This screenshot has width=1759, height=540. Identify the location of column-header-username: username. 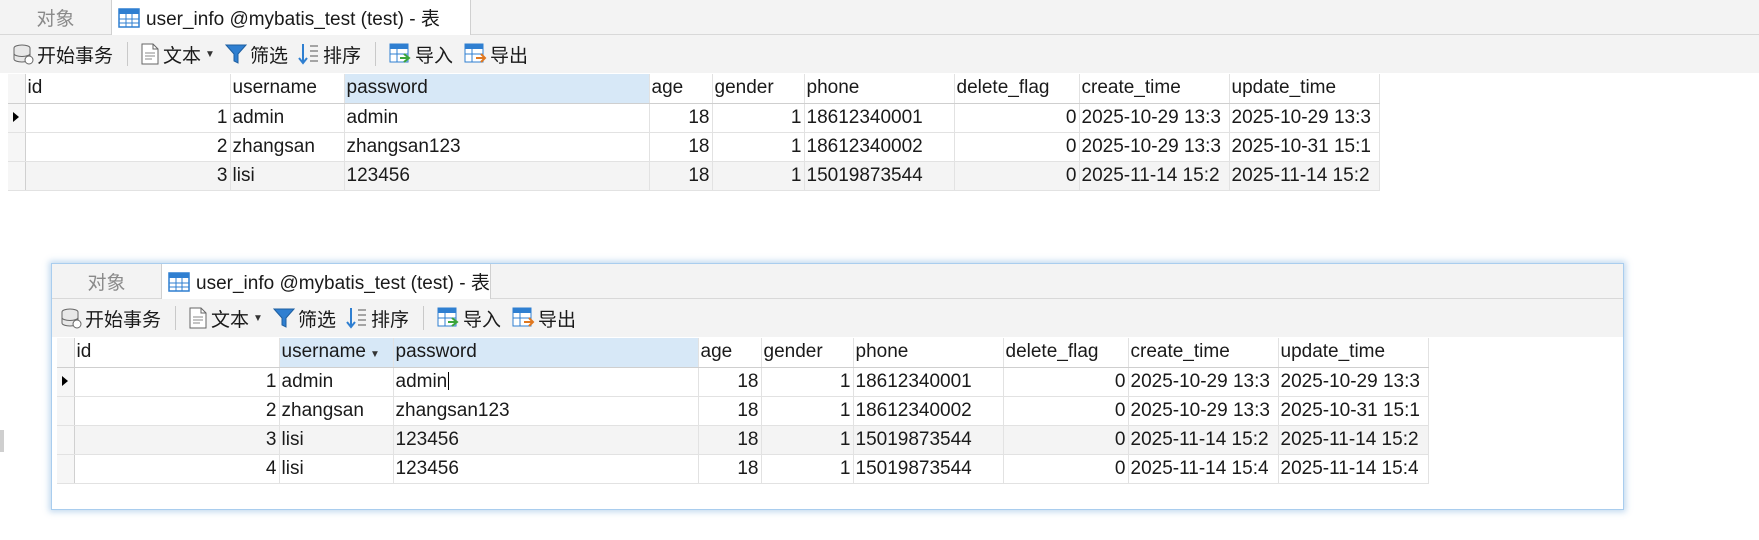
(287, 89).